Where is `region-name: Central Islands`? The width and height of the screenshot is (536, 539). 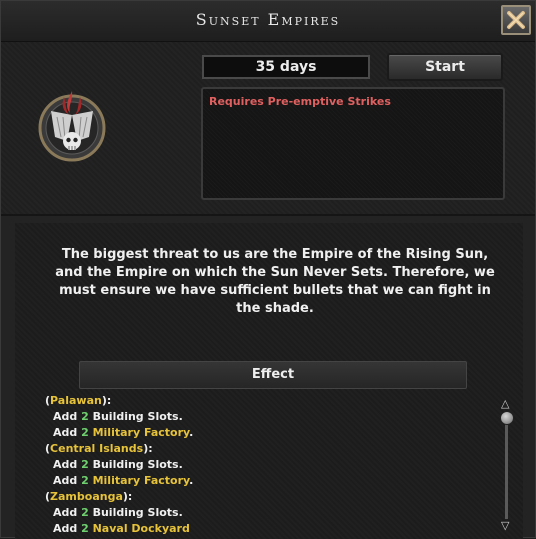
region-name: Central Islands is located at coordinates (97, 448).